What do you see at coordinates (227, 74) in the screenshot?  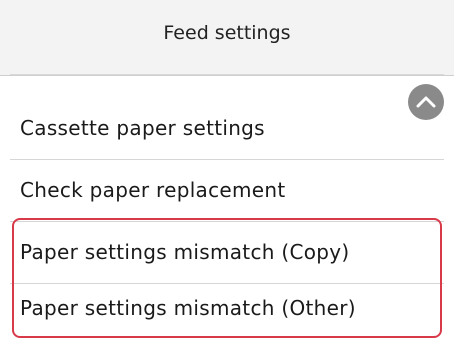 I see `header-divider` at bounding box center [227, 74].